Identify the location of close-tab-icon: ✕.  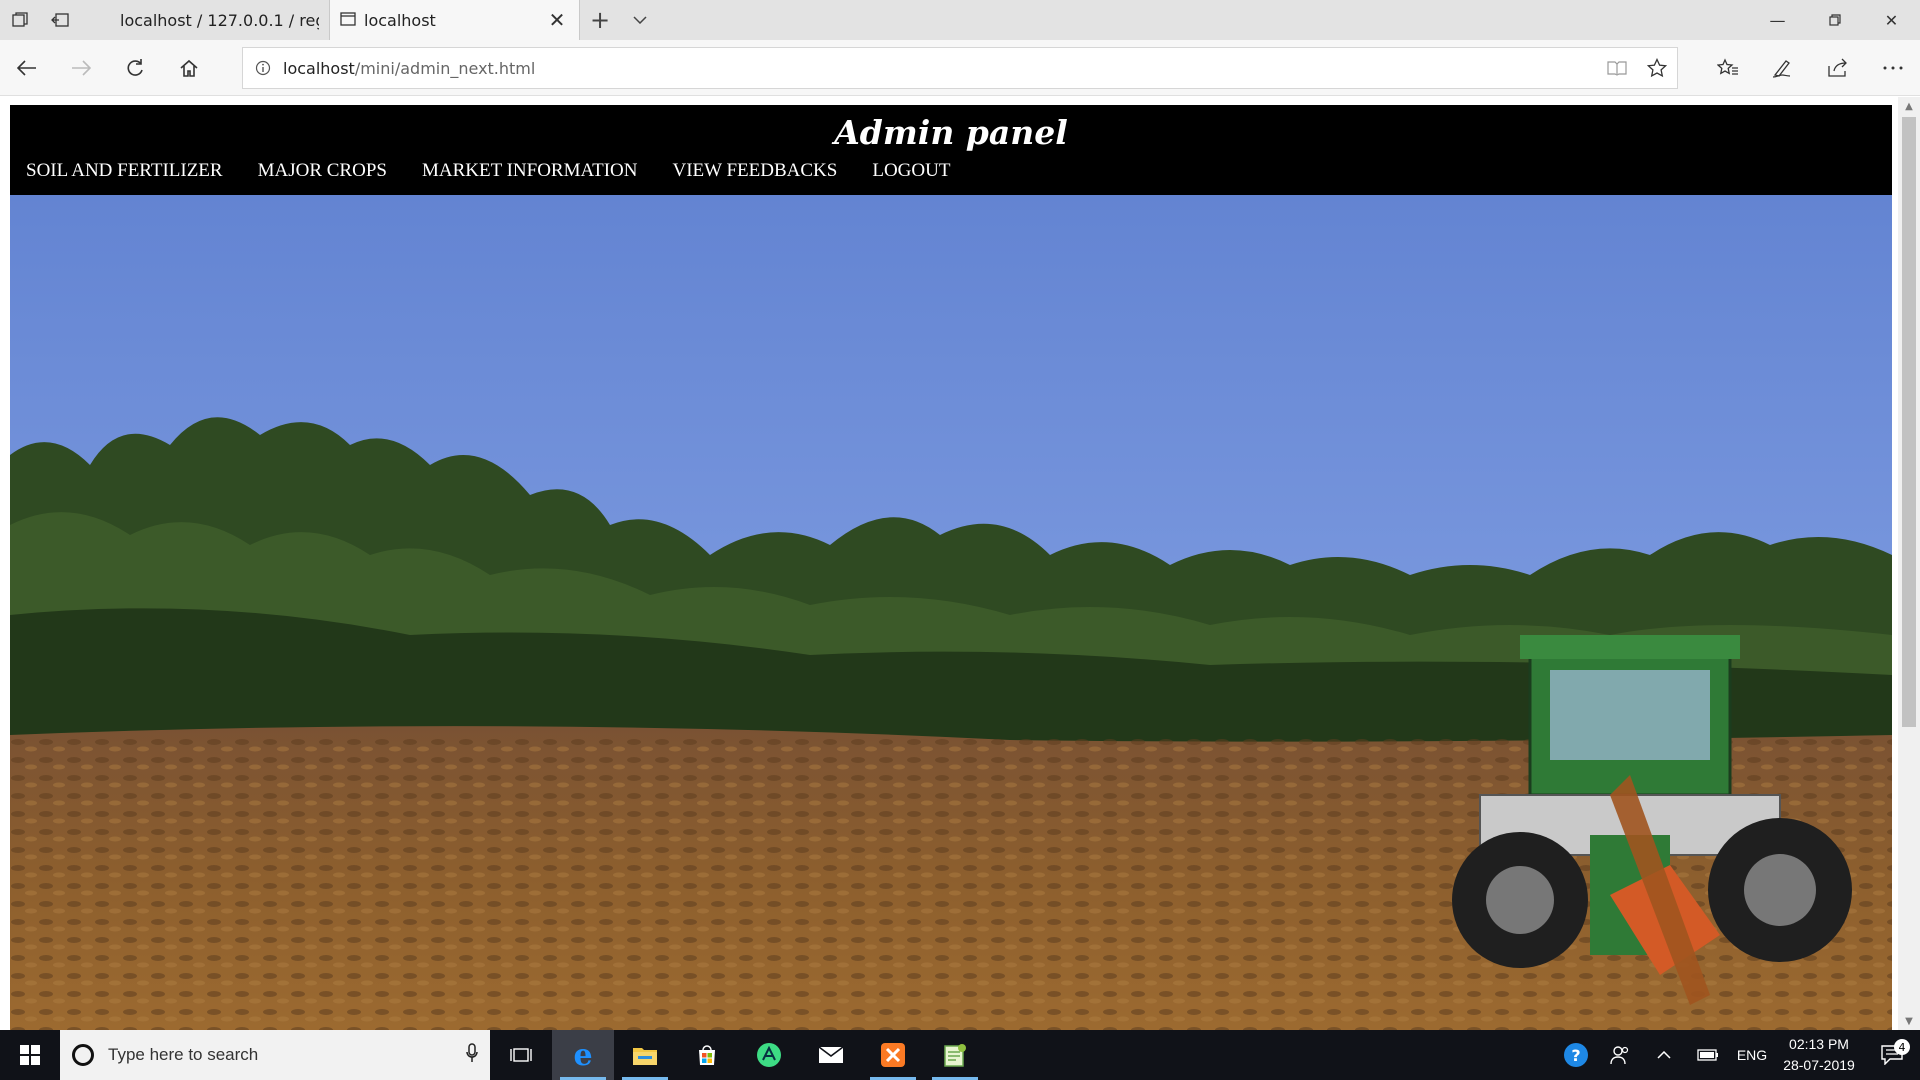
(557, 20).